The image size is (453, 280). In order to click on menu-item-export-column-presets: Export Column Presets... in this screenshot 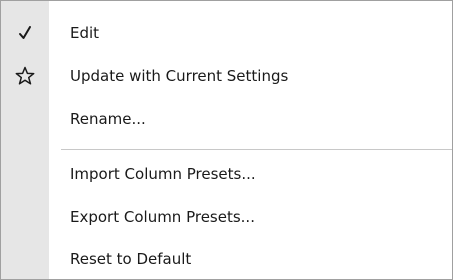, I will do `click(226, 217)`.